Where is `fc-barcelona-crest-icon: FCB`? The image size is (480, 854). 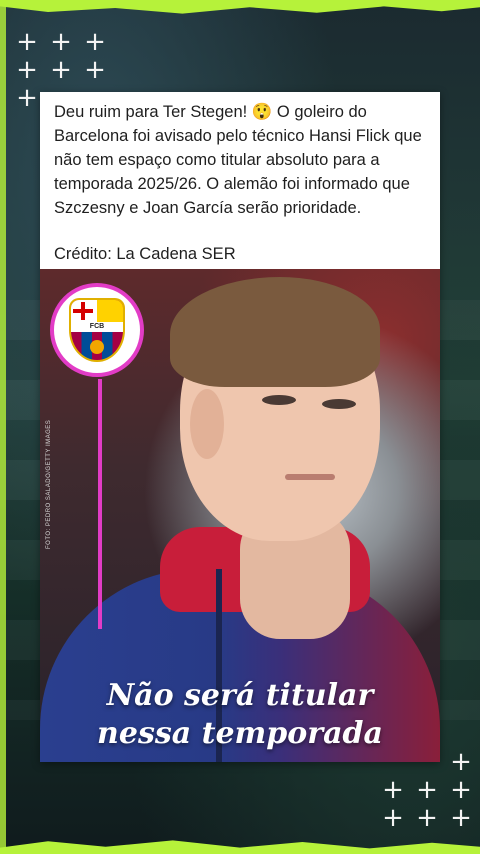 fc-barcelona-crest-icon: FCB is located at coordinates (97, 330).